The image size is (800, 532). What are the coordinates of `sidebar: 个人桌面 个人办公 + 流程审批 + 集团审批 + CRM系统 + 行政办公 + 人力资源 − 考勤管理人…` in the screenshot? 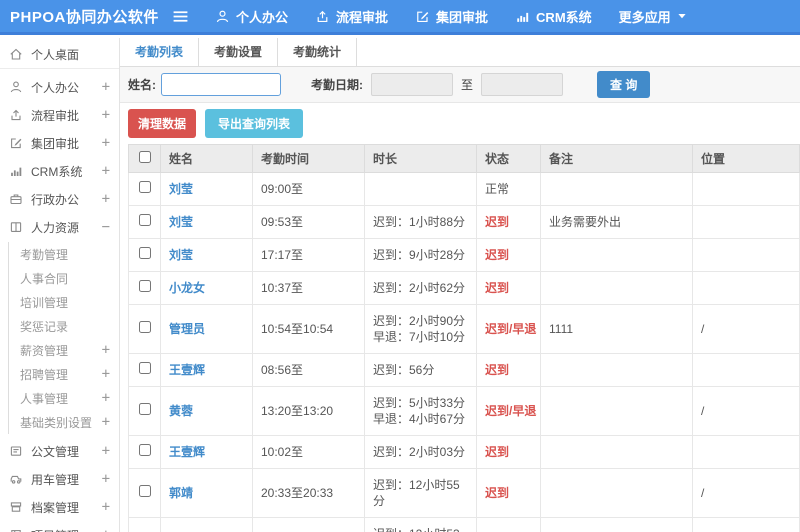 It's located at (60, 285).